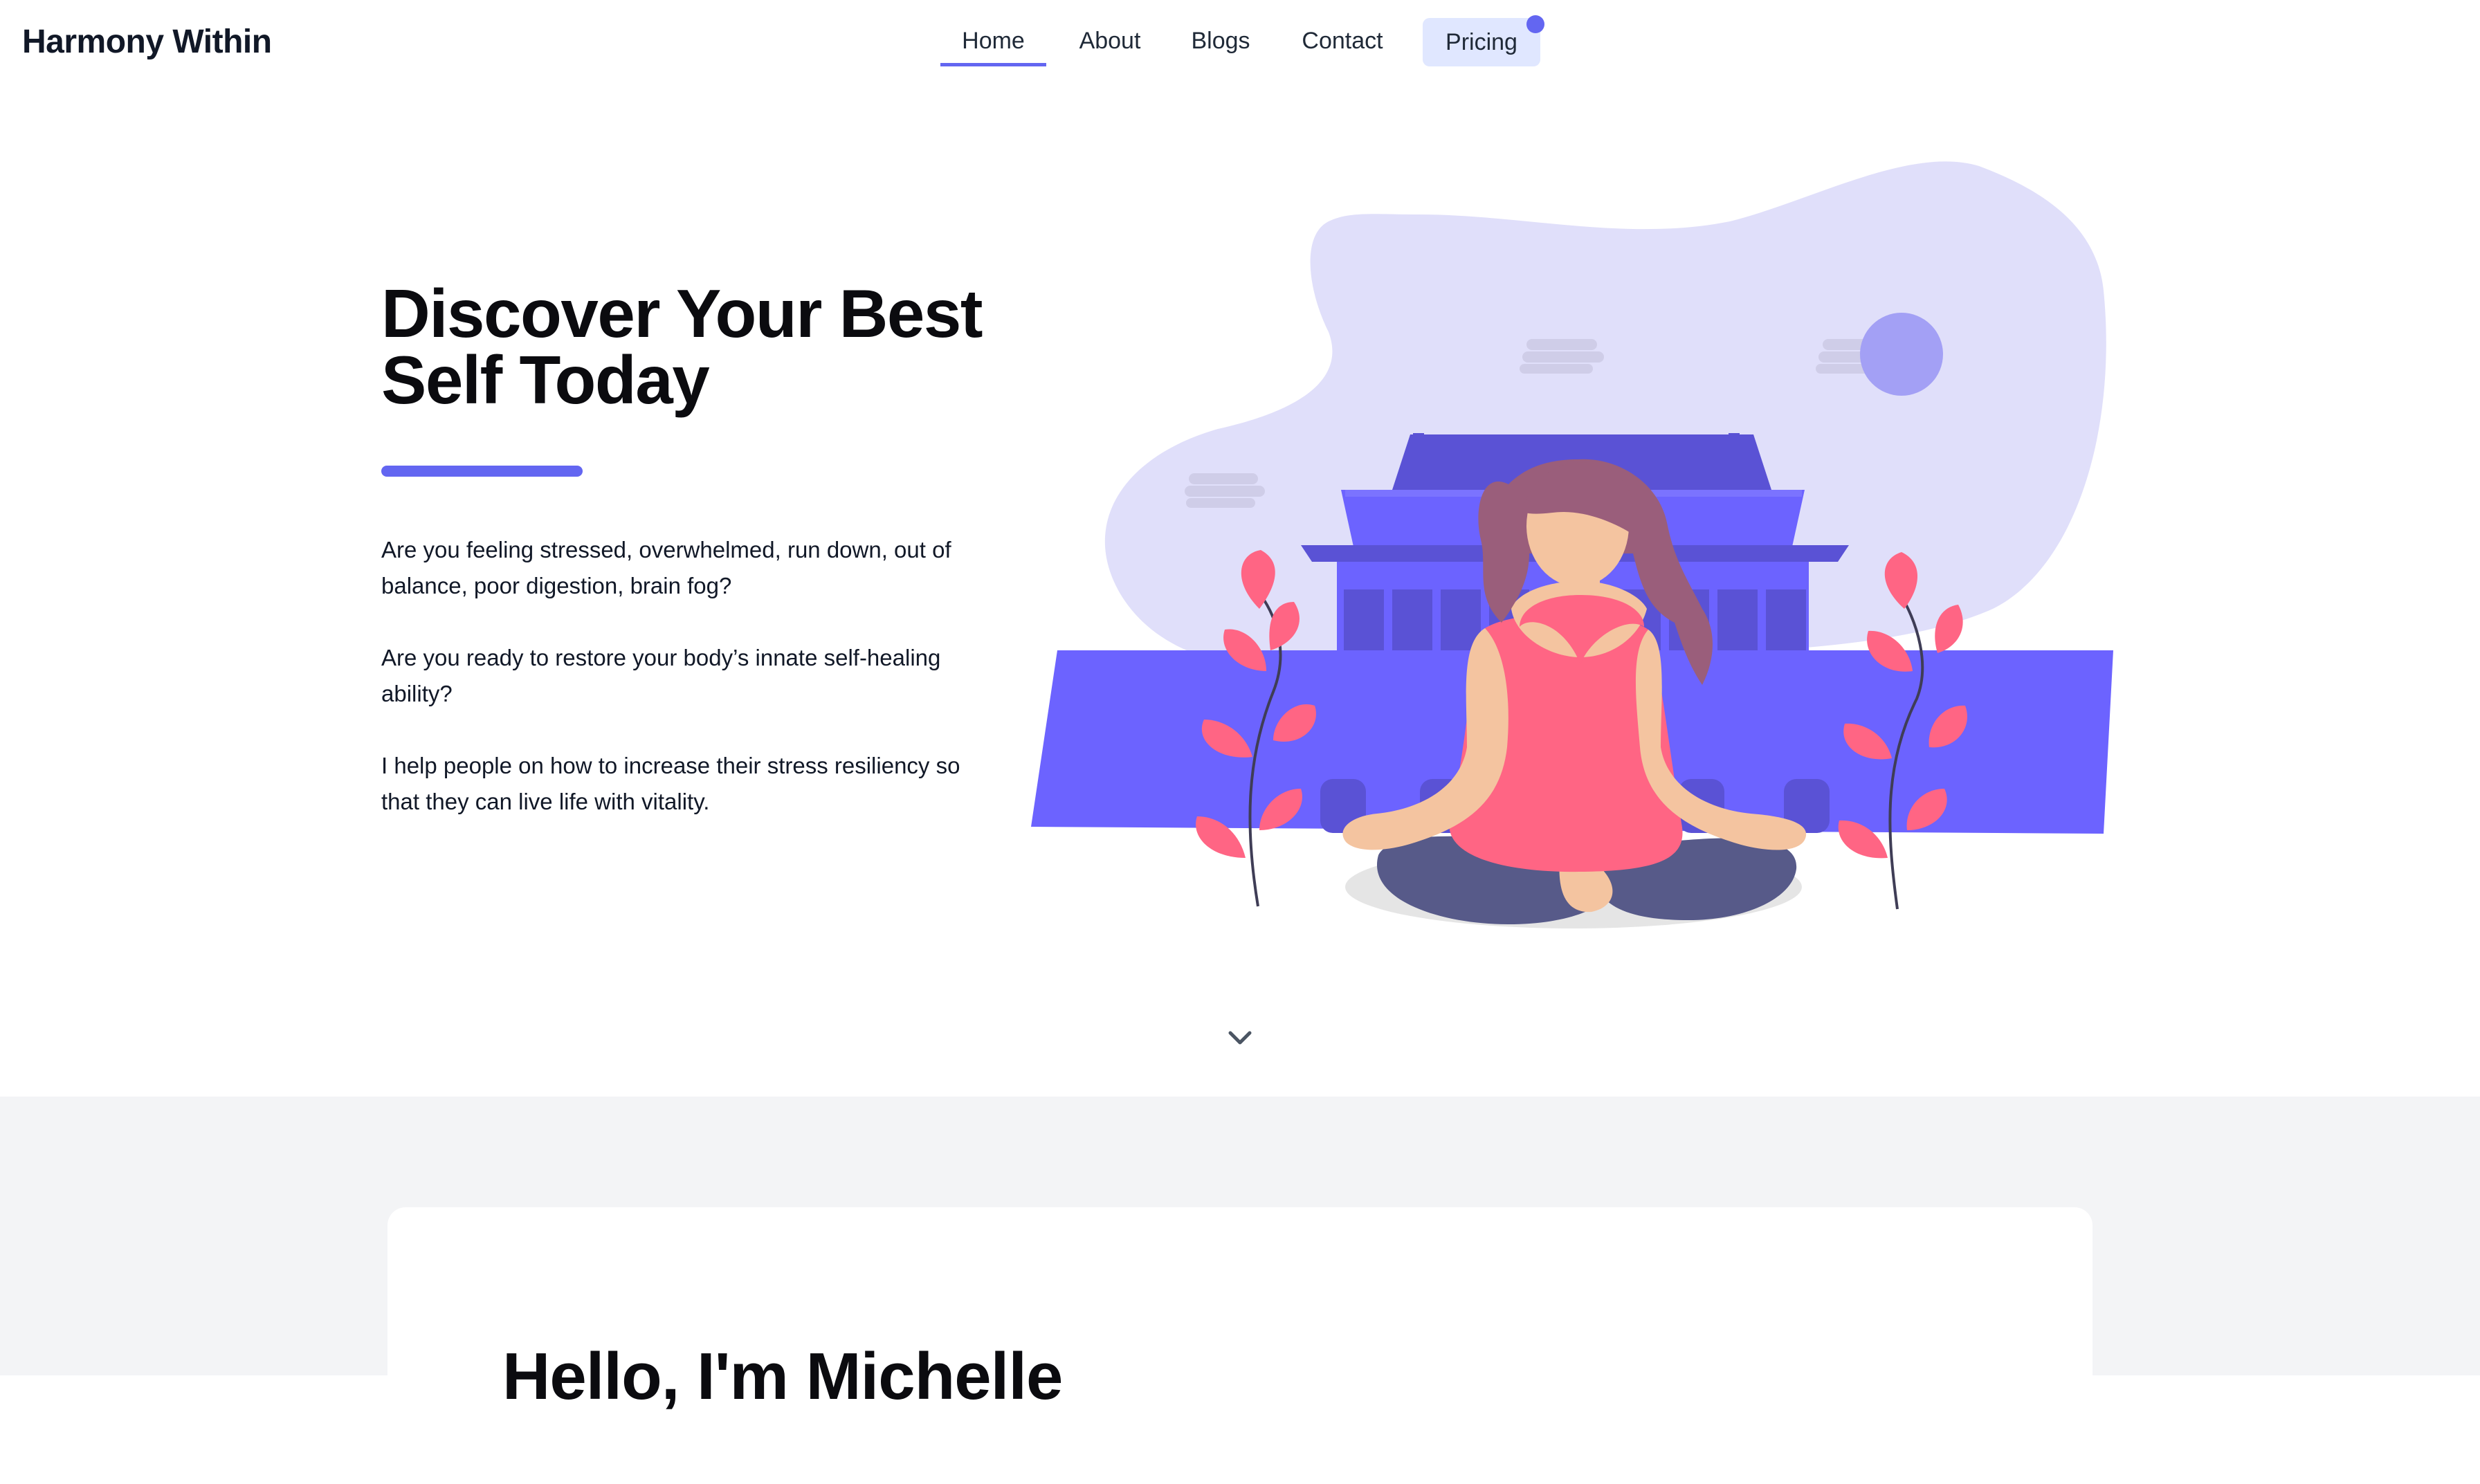 The image size is (2480, 1484). I want to click on nav-about: About, so click(1110, 42).